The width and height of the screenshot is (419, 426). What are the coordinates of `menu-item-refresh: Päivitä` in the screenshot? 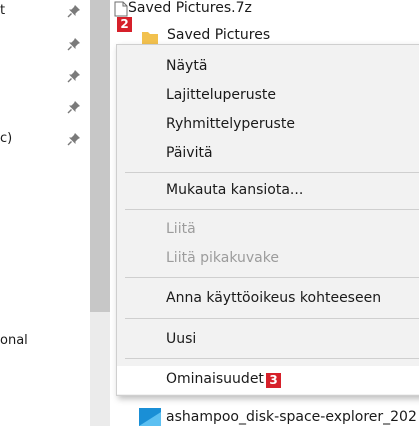 It's located at (268, 154).